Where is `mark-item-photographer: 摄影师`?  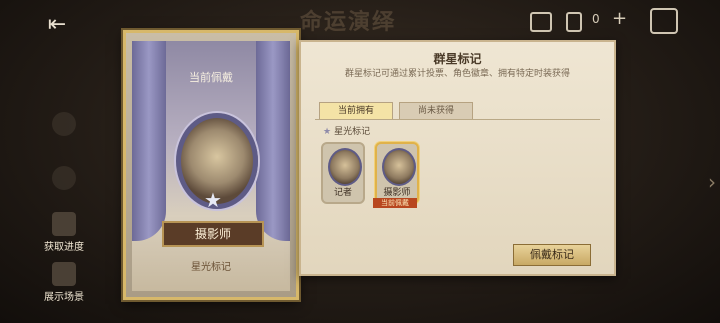
mark-item-photographer: 摄影师 is located at coordinates (397, 173).